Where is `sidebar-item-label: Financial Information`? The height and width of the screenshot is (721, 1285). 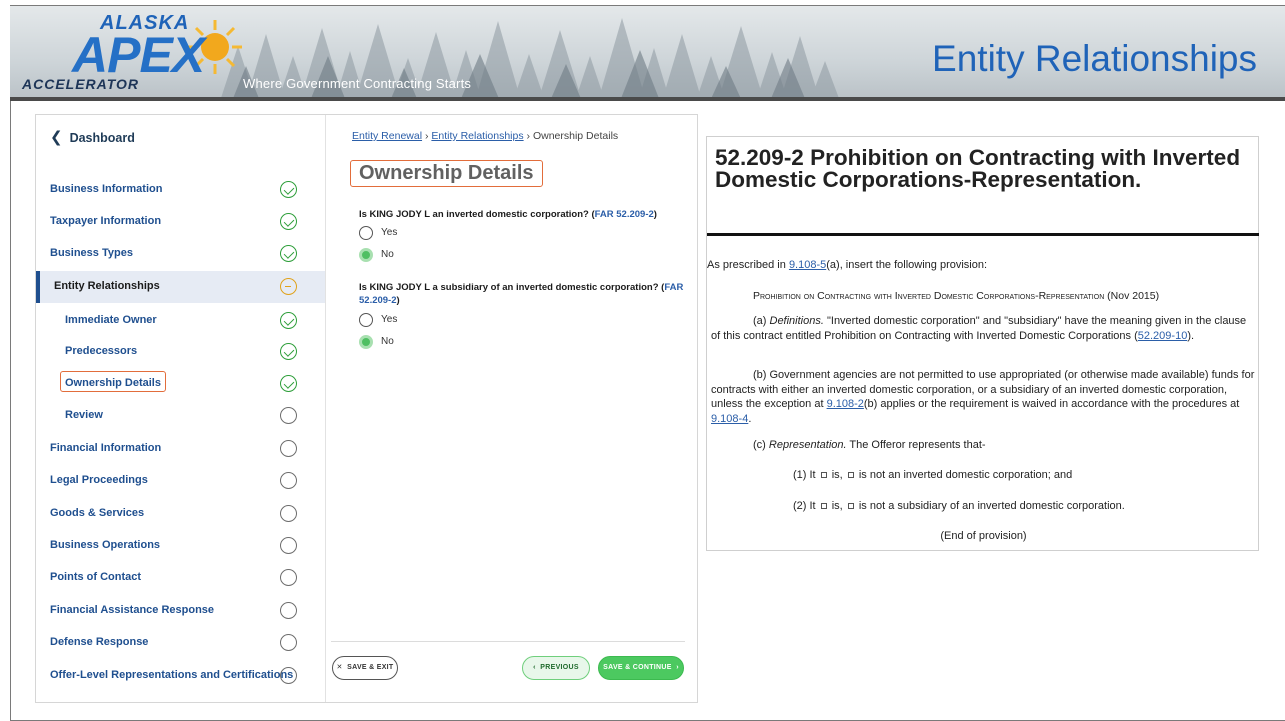 sidebar-item-label: Financial Information is located at coordinates (106, 448).